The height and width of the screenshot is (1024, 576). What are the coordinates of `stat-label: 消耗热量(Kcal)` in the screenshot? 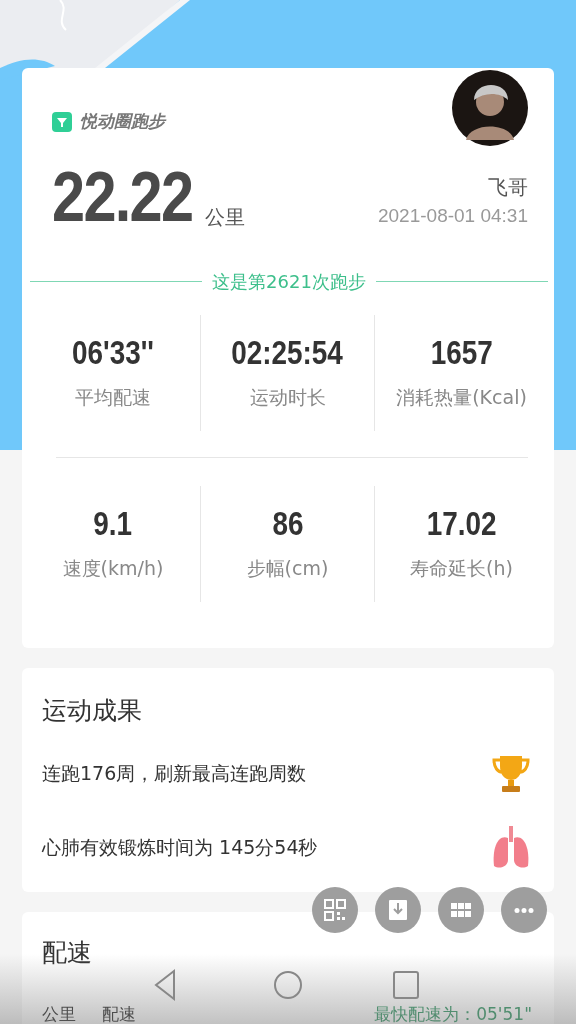 It's located at (461, 397).